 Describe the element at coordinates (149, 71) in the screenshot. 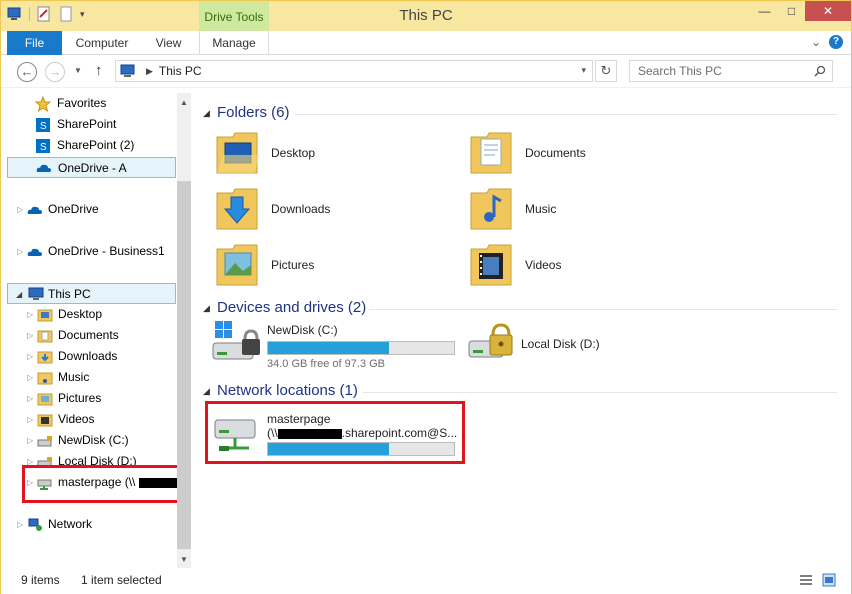

I see `breadcrumb-chevron-icon: ▶` at that location.